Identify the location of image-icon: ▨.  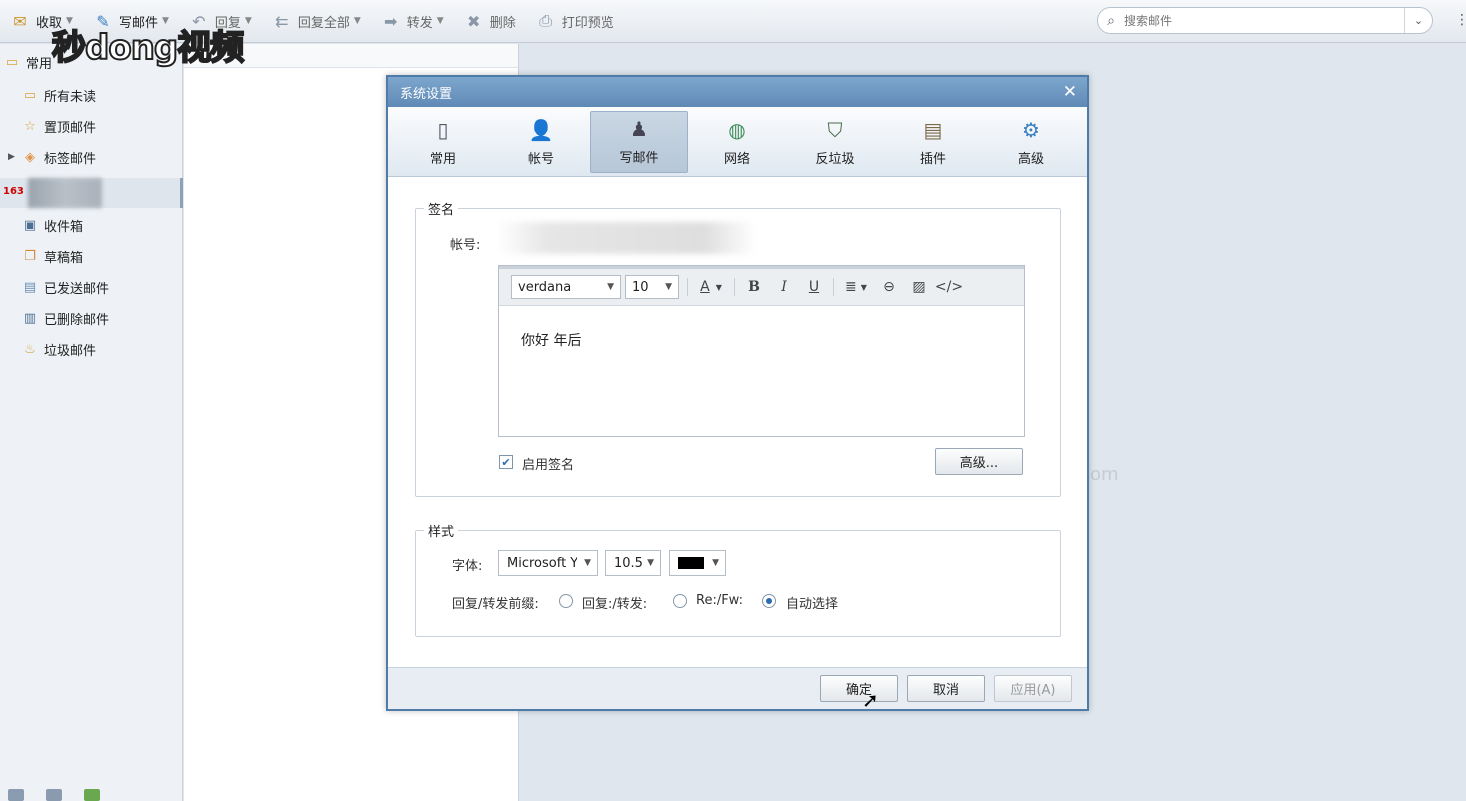
(919, 287).